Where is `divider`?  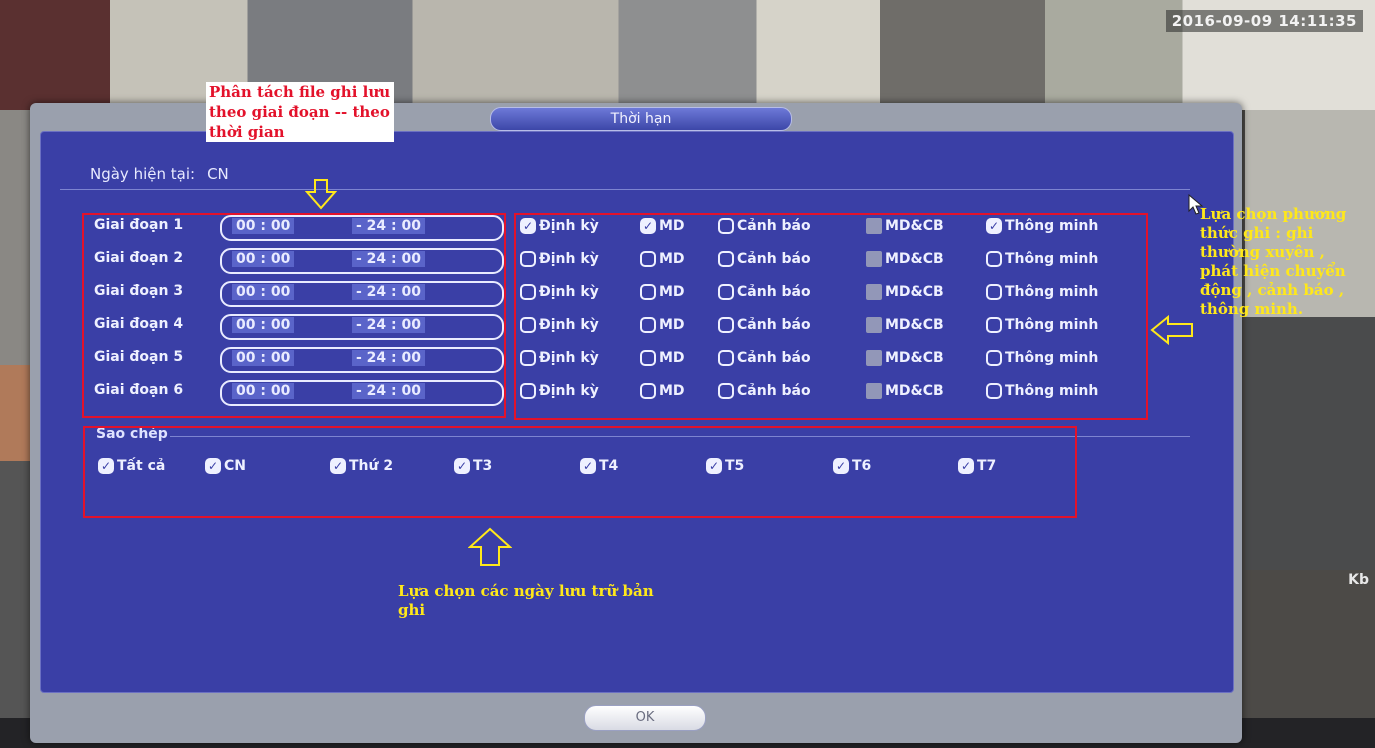
divider is located at coordinates (625, 189).